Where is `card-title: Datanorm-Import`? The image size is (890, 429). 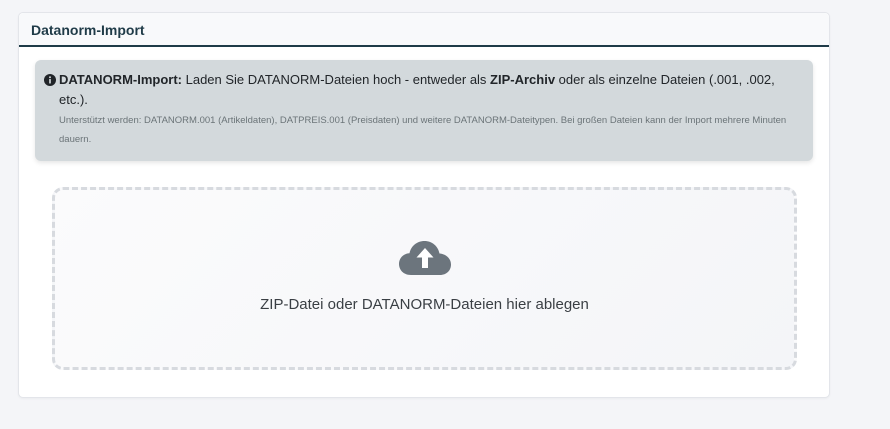 card-title: Datanorm-Import is located at coordinates (88, 29).